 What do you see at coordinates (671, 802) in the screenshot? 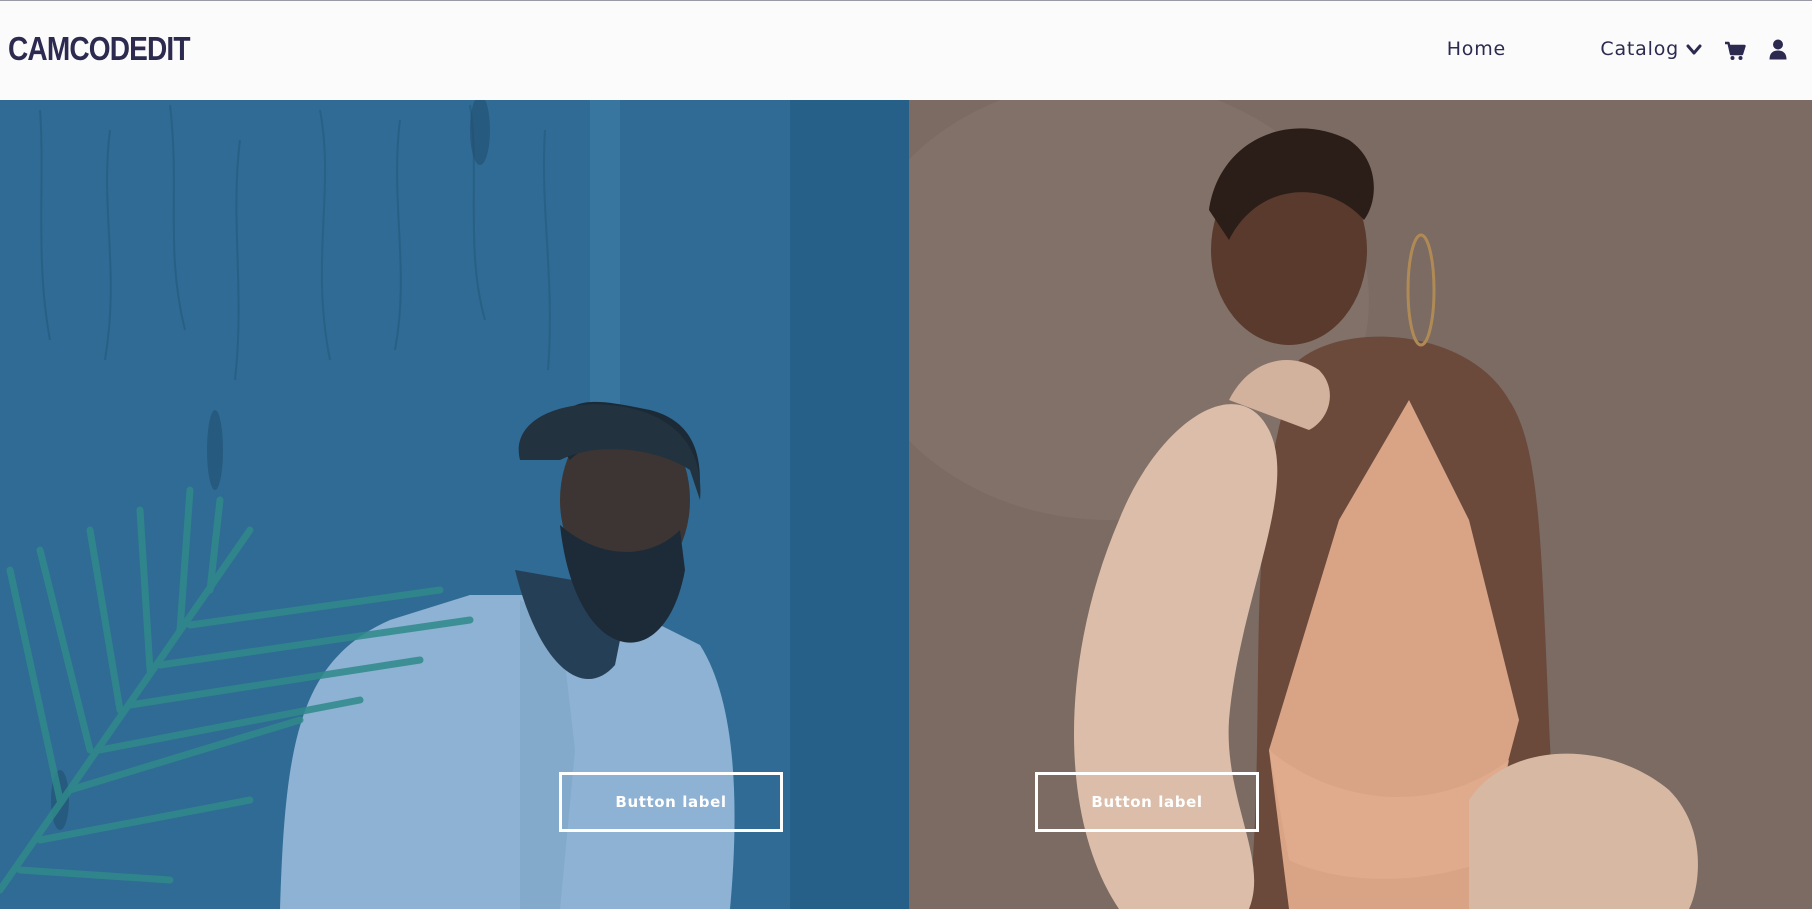
I see `hero-left-button: Button label` at bounding box center [671, 802].